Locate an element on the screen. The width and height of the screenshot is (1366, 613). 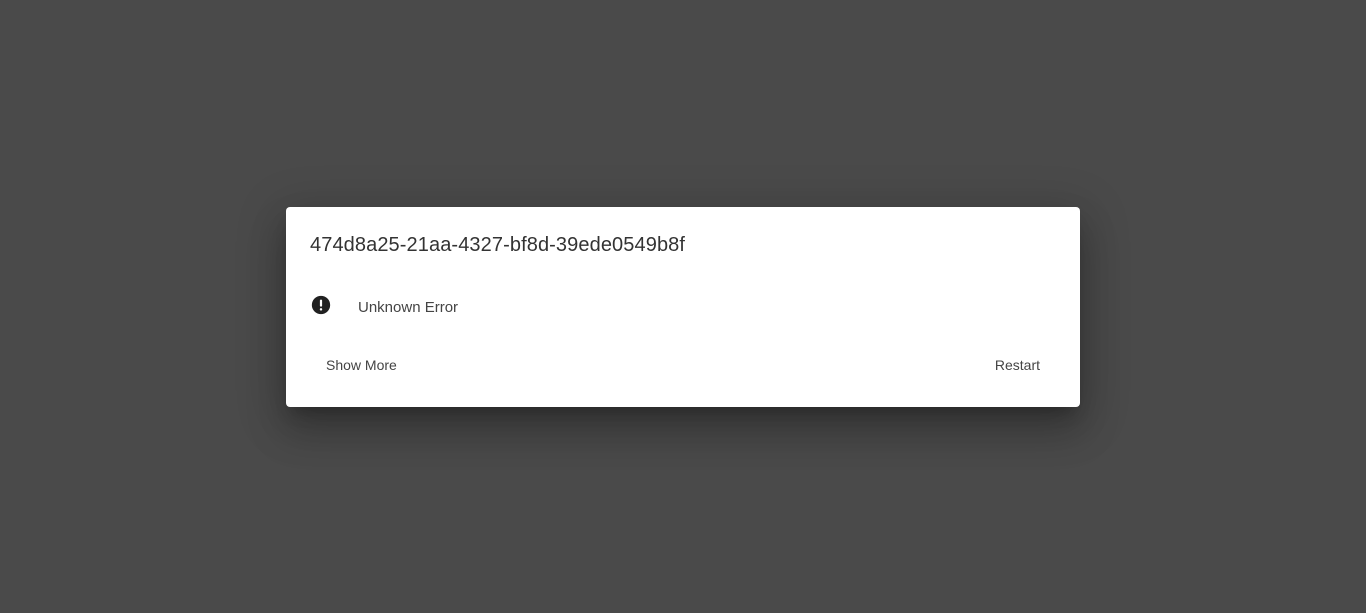
restart-button: Restart is located at coordinates (1017, 365).